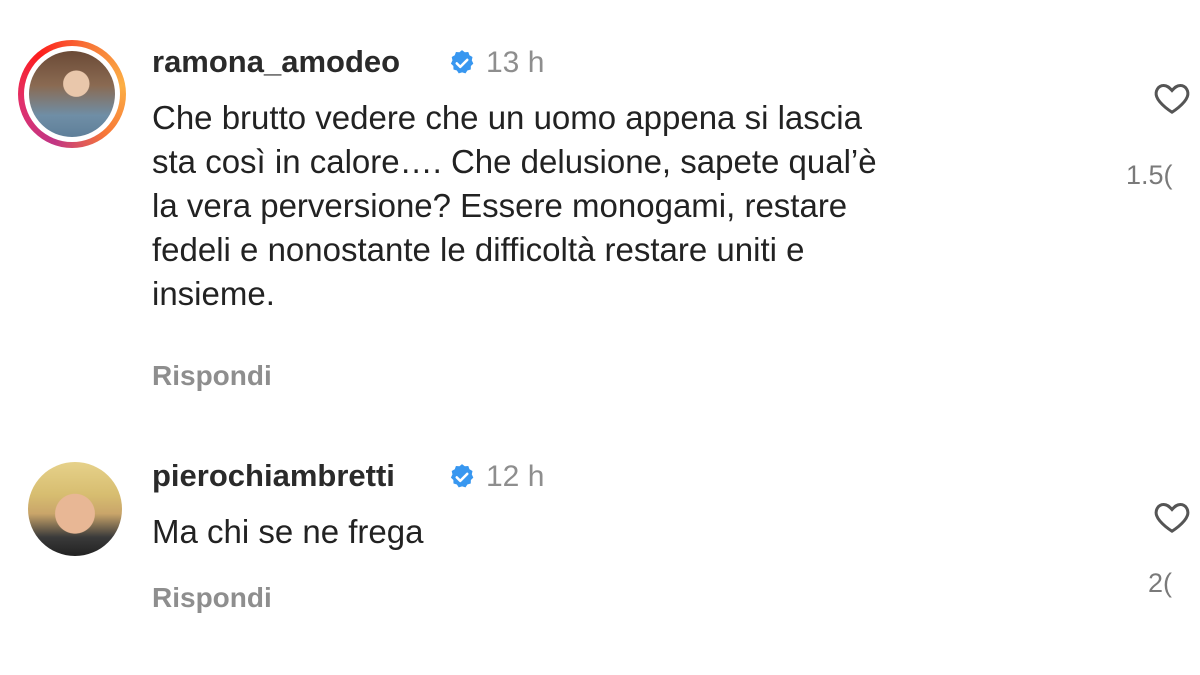 The image size is (1200, 675). What do you see at coordinates (622, 532) in the screenshot?
I see `comment-text: Ma chi se ne frega` at bounding box center [622, 532].